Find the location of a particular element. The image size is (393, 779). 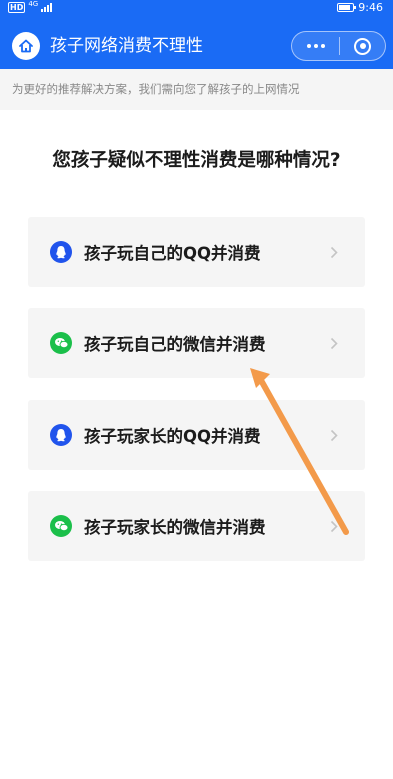

top-navigation-bar: HD 4G 9:46 孩子网络消费不理性 is located at coordinates (196, 34).